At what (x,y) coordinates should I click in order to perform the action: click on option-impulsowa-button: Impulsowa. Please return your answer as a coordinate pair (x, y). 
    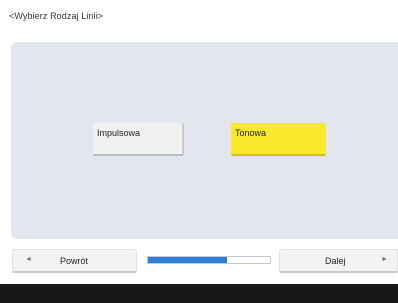
    Looking at the image, I should click on (138, 139).